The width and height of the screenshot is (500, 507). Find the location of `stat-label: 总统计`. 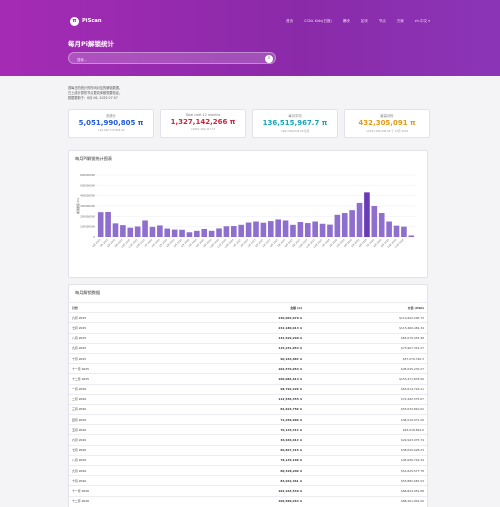

stat-label: 总统计 is located at coordinates (111, 116).